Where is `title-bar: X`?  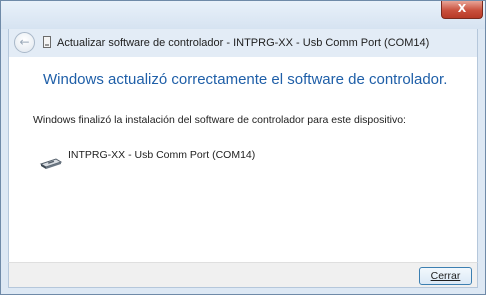 title-bar: X is located at coordinates (243, 15).